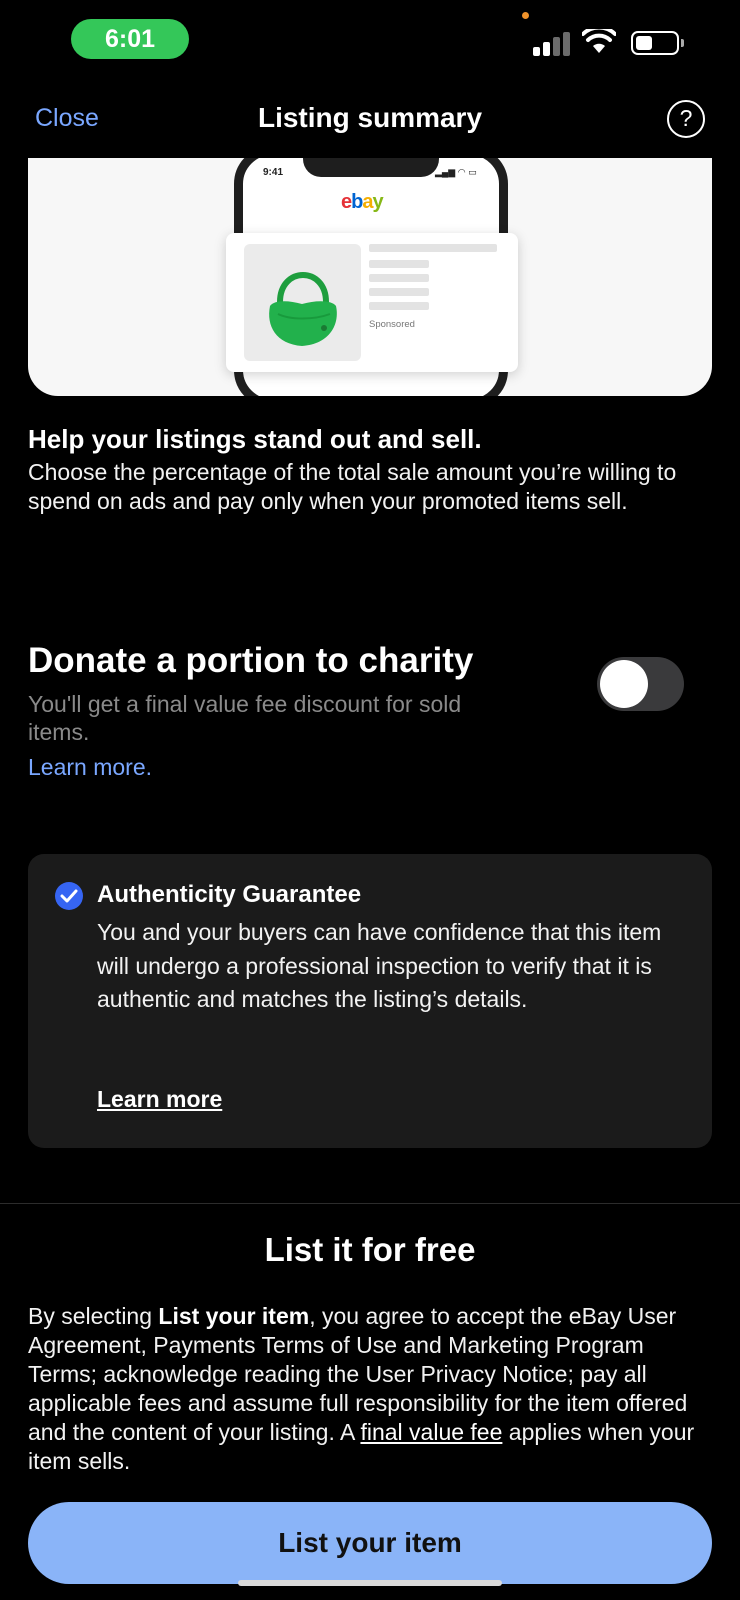  Describe the element at coordinates (682, 43) in the screenshot. I see `battery-cap` at that location.